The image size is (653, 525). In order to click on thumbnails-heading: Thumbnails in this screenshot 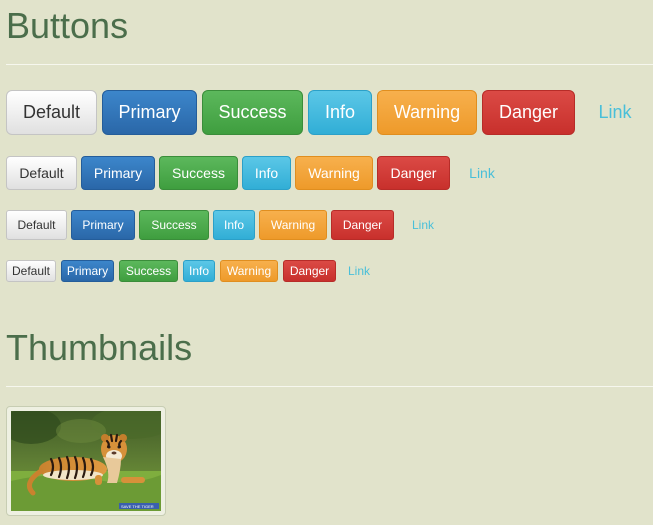, I will do `click(99, 347)`.